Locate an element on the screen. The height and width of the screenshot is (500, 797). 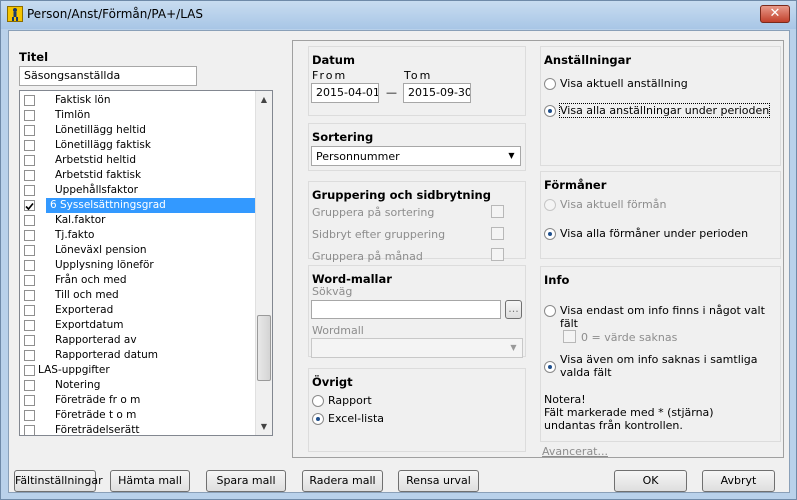
field-list-item: Uppehållsfaktor is located at coordinates (138, 190).